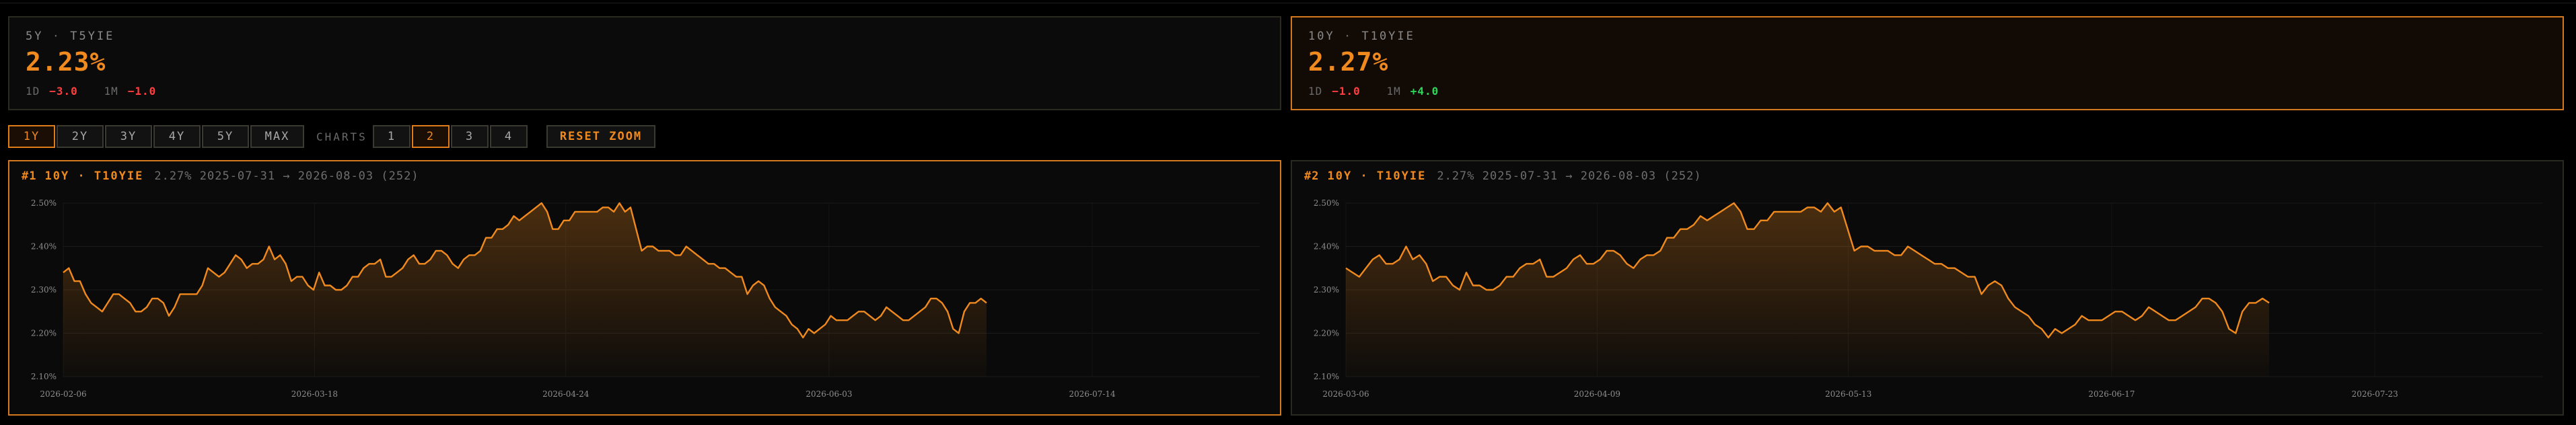 The image size is (2576, 425). What do you see at coordinates (391, 136) in the screenshot?
I see `chart-count-1-button: 1` at bounding box center [391, 136].